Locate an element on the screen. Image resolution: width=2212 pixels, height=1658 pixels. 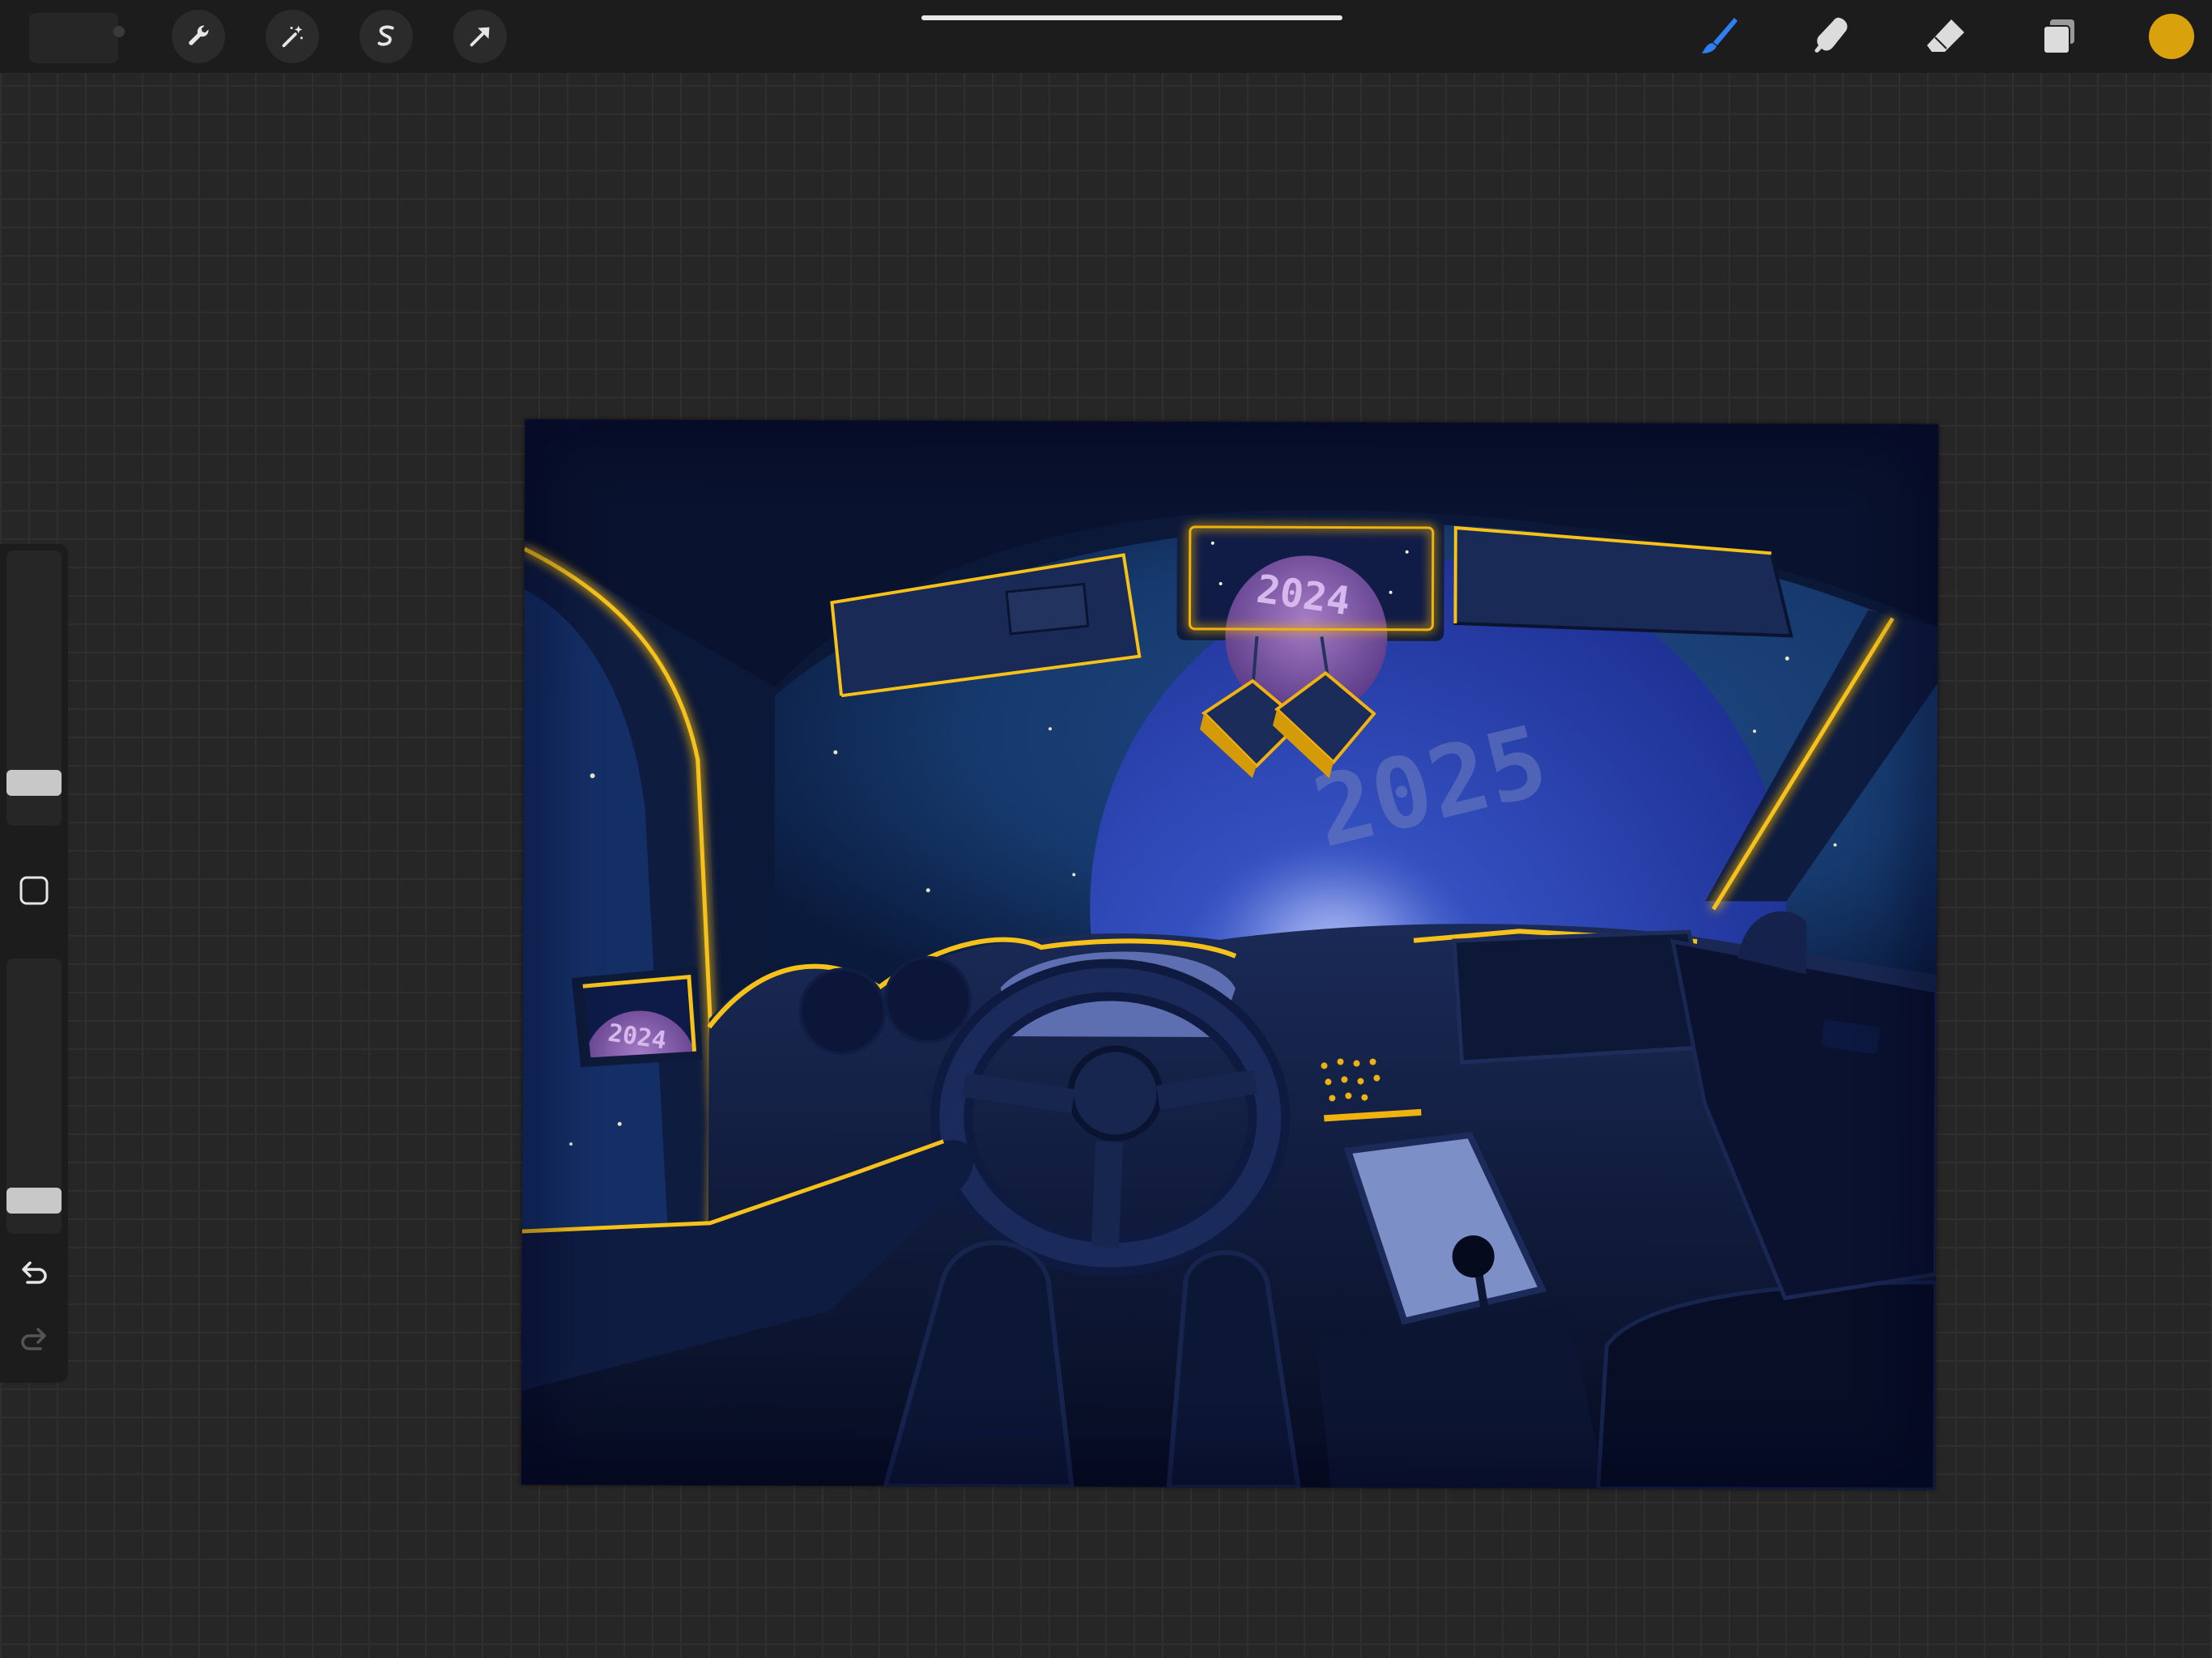
transform-button is located at coordinates (480, 36).